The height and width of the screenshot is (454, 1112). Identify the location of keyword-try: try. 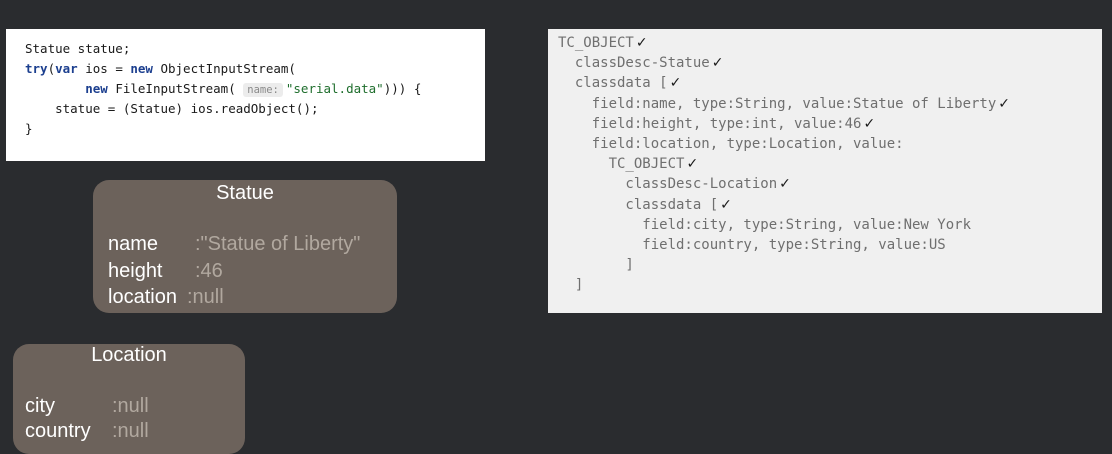
(36, 68).